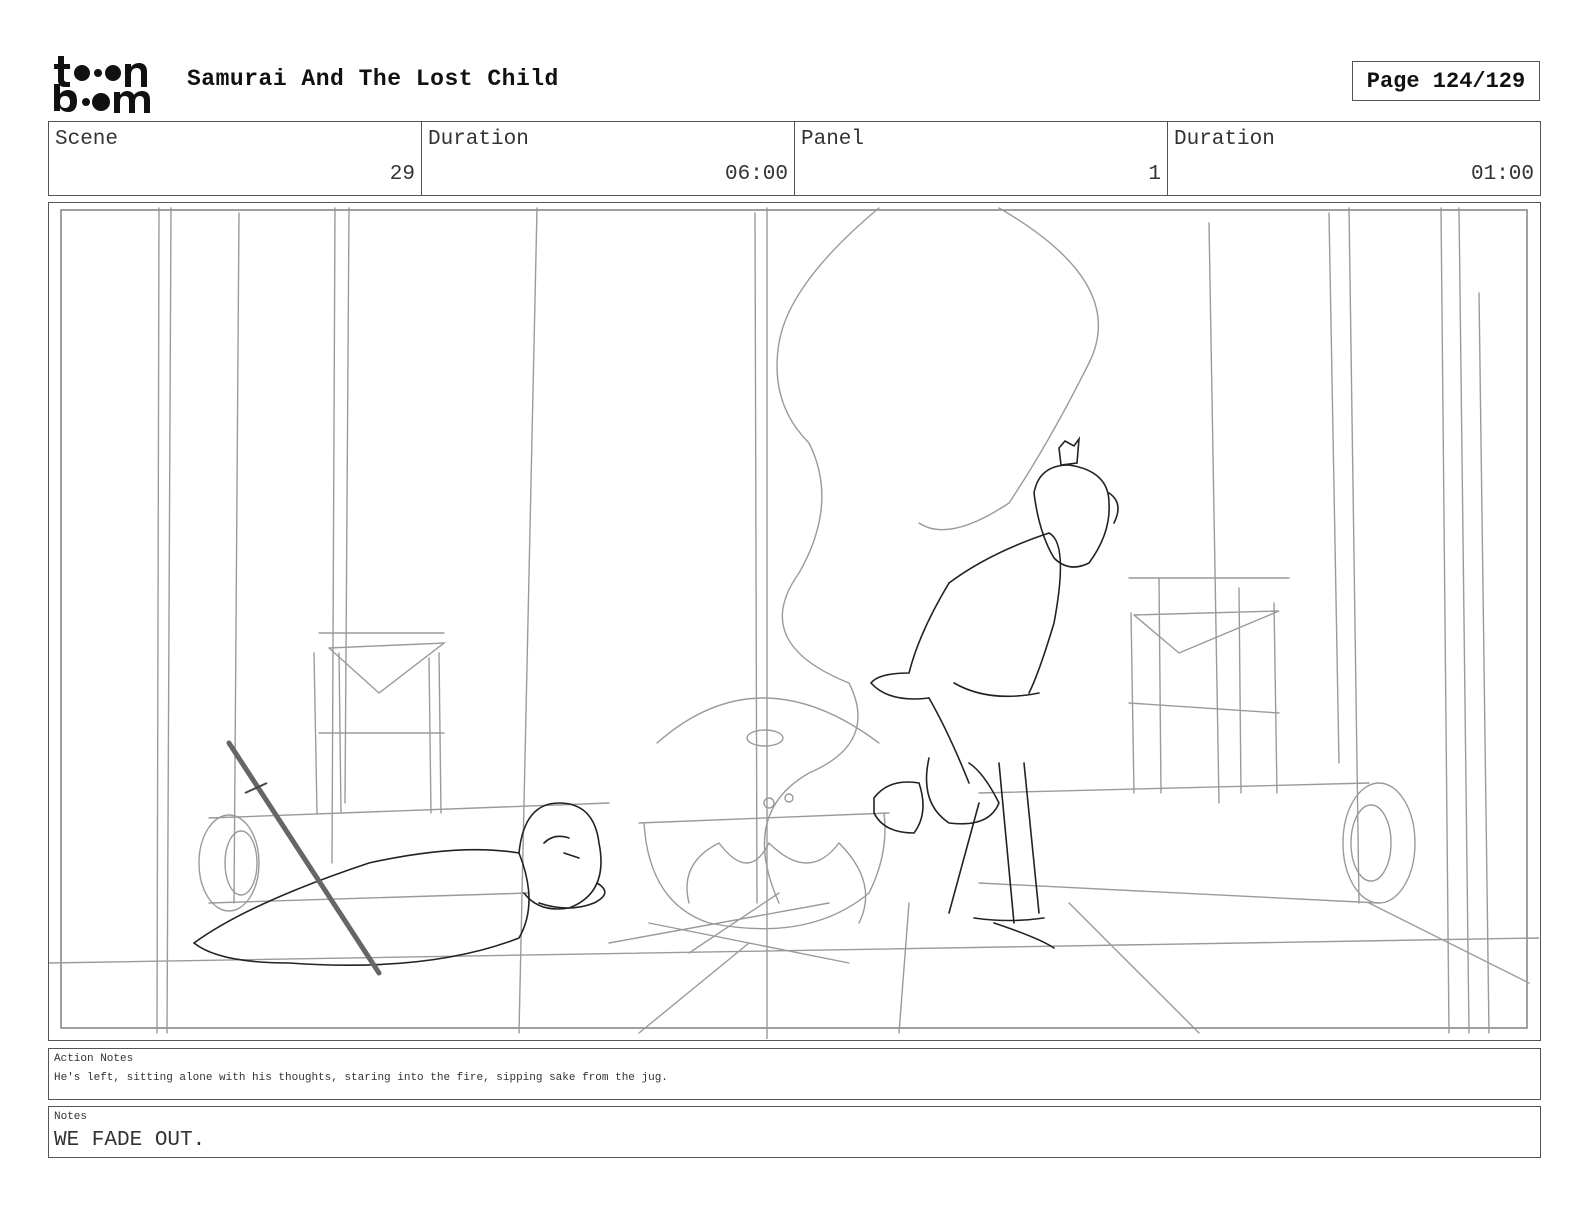 The height and width of the screenshot is (1224, 1584). I want to click on scene-value: 29, so click(402, 174).